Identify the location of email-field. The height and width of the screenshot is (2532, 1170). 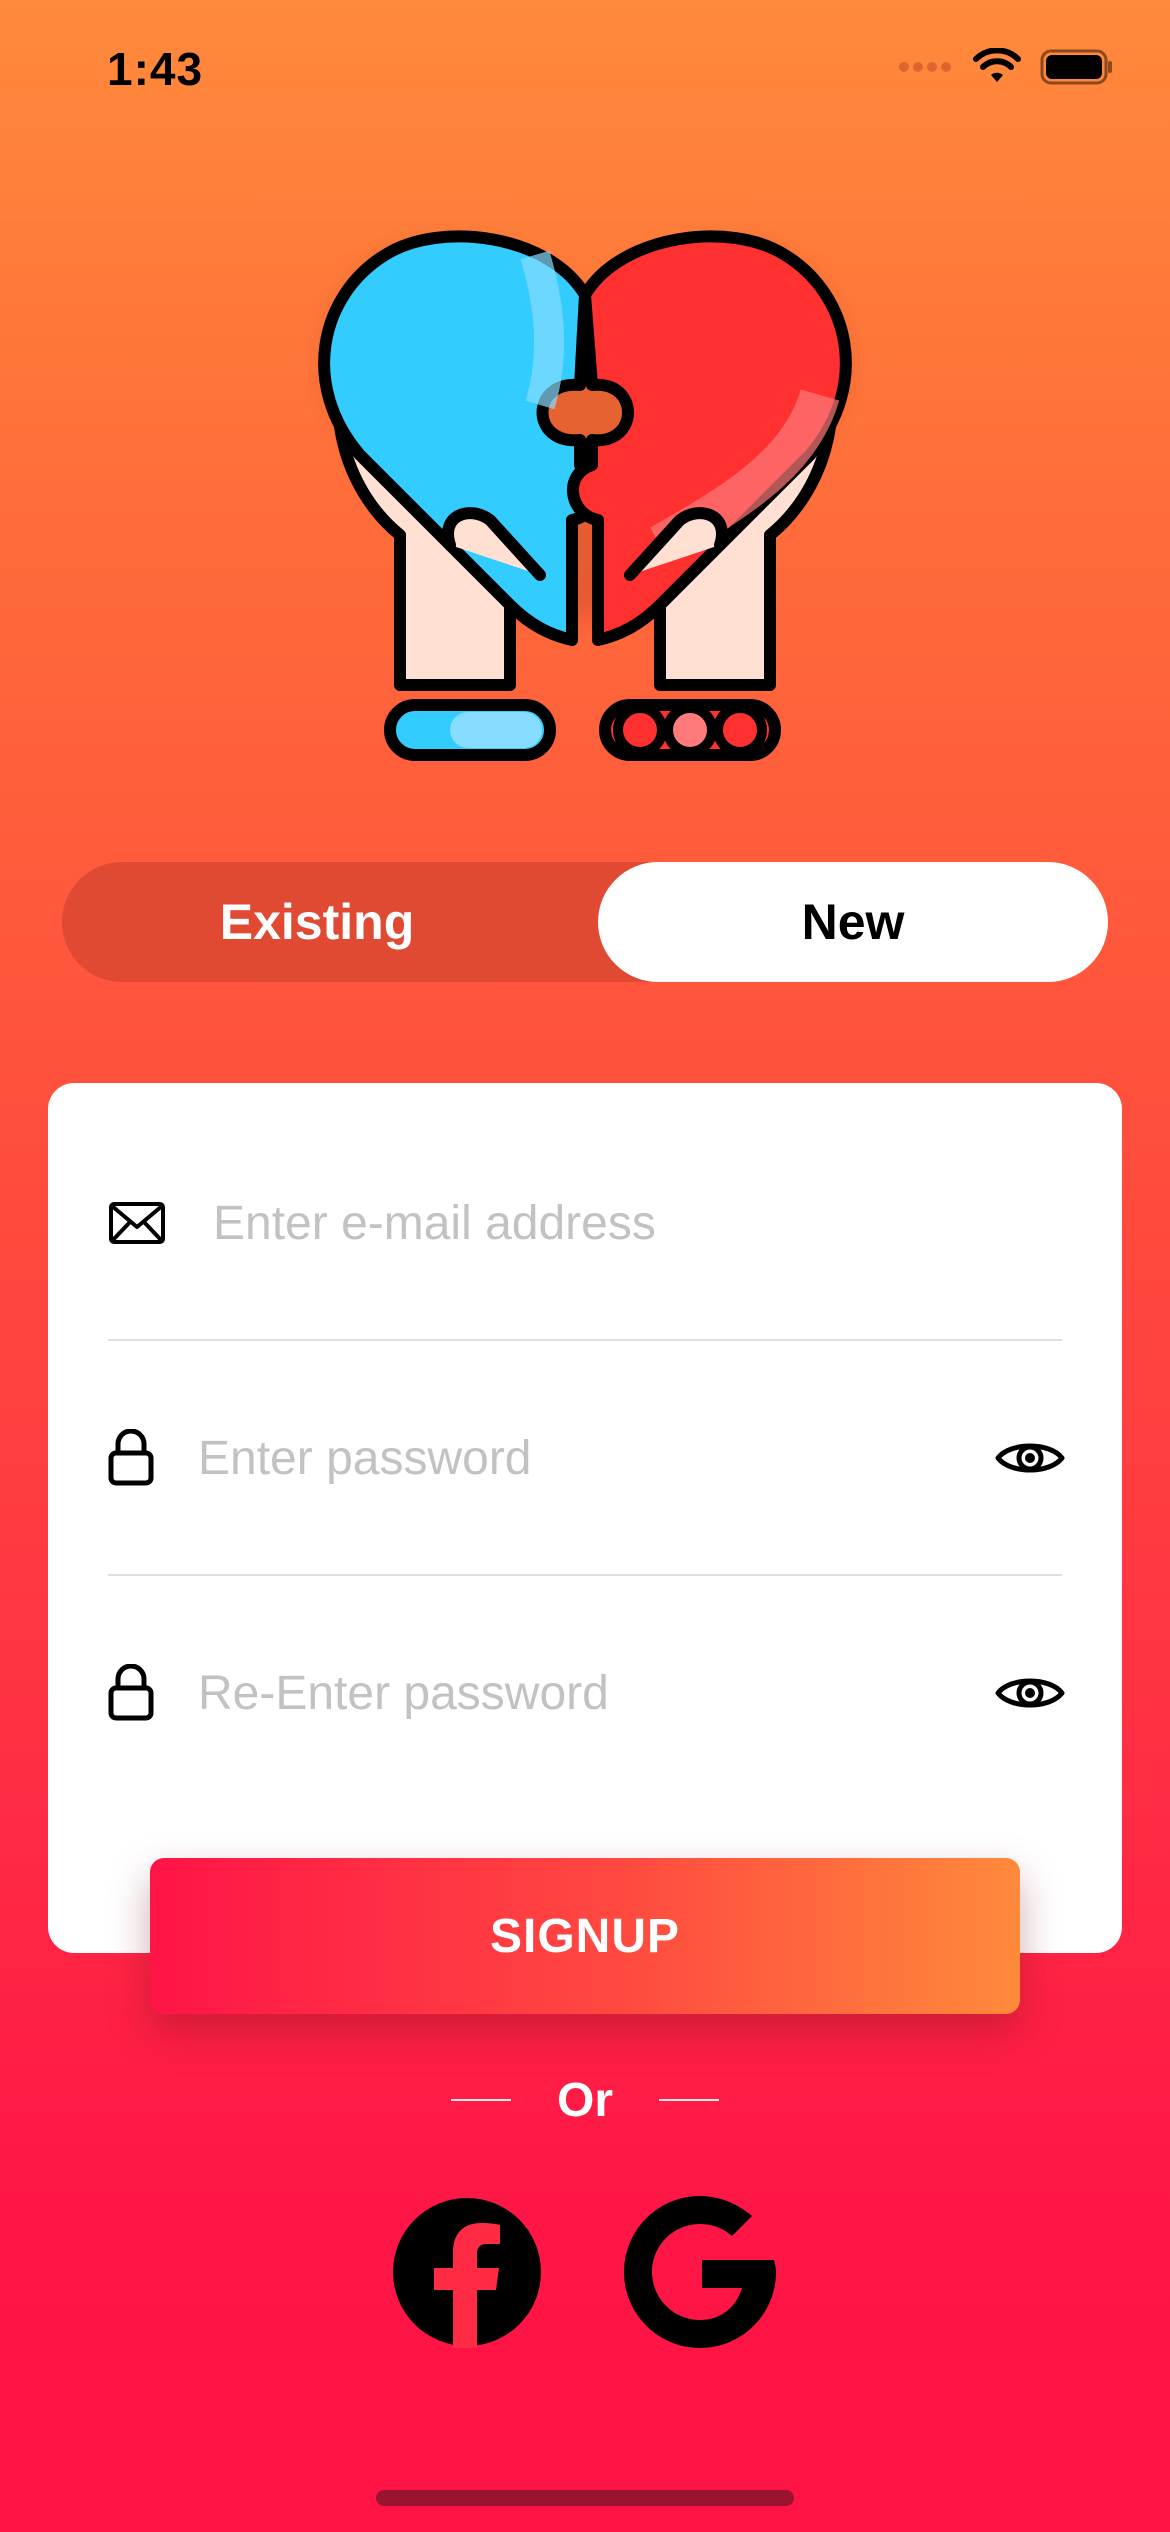
(586, 1223).